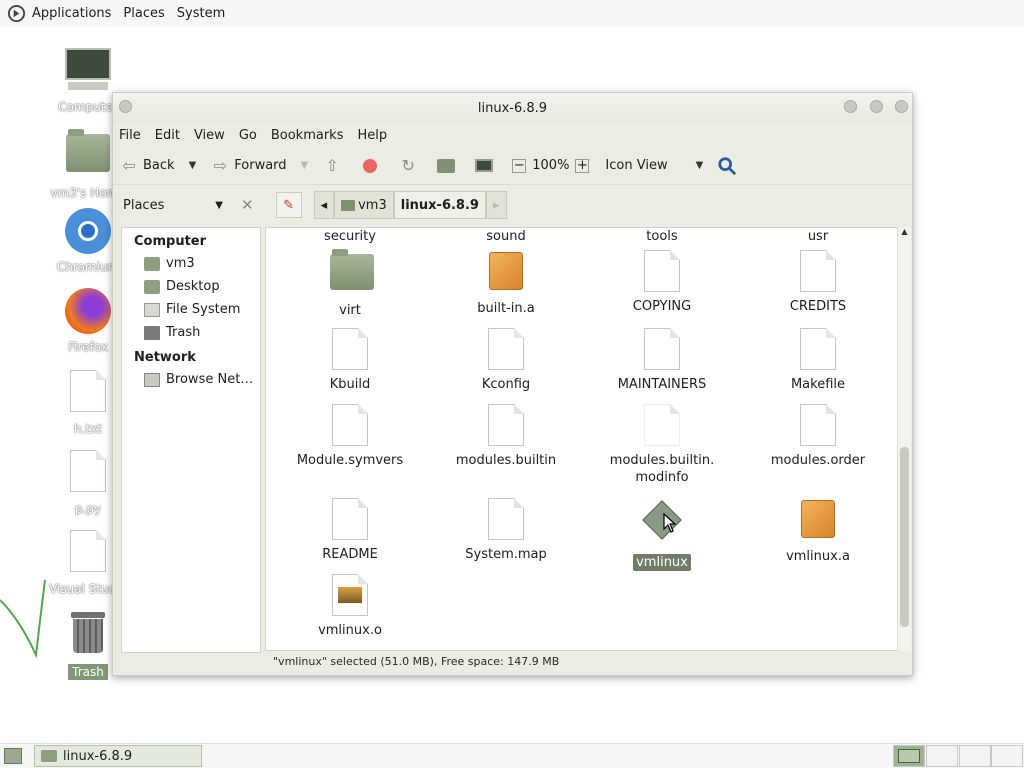 Image resolution: width=1024 pixels, height=768 pixels. What do you see at coordinates (350, 530) in the screenshot?
I see `file-item-readme: README` at bounding box center [350, 530].